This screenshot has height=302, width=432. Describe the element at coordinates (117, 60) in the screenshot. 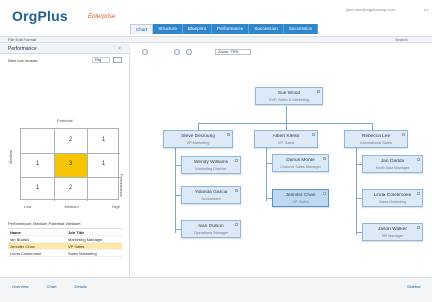

I see `view-icon` at that location.